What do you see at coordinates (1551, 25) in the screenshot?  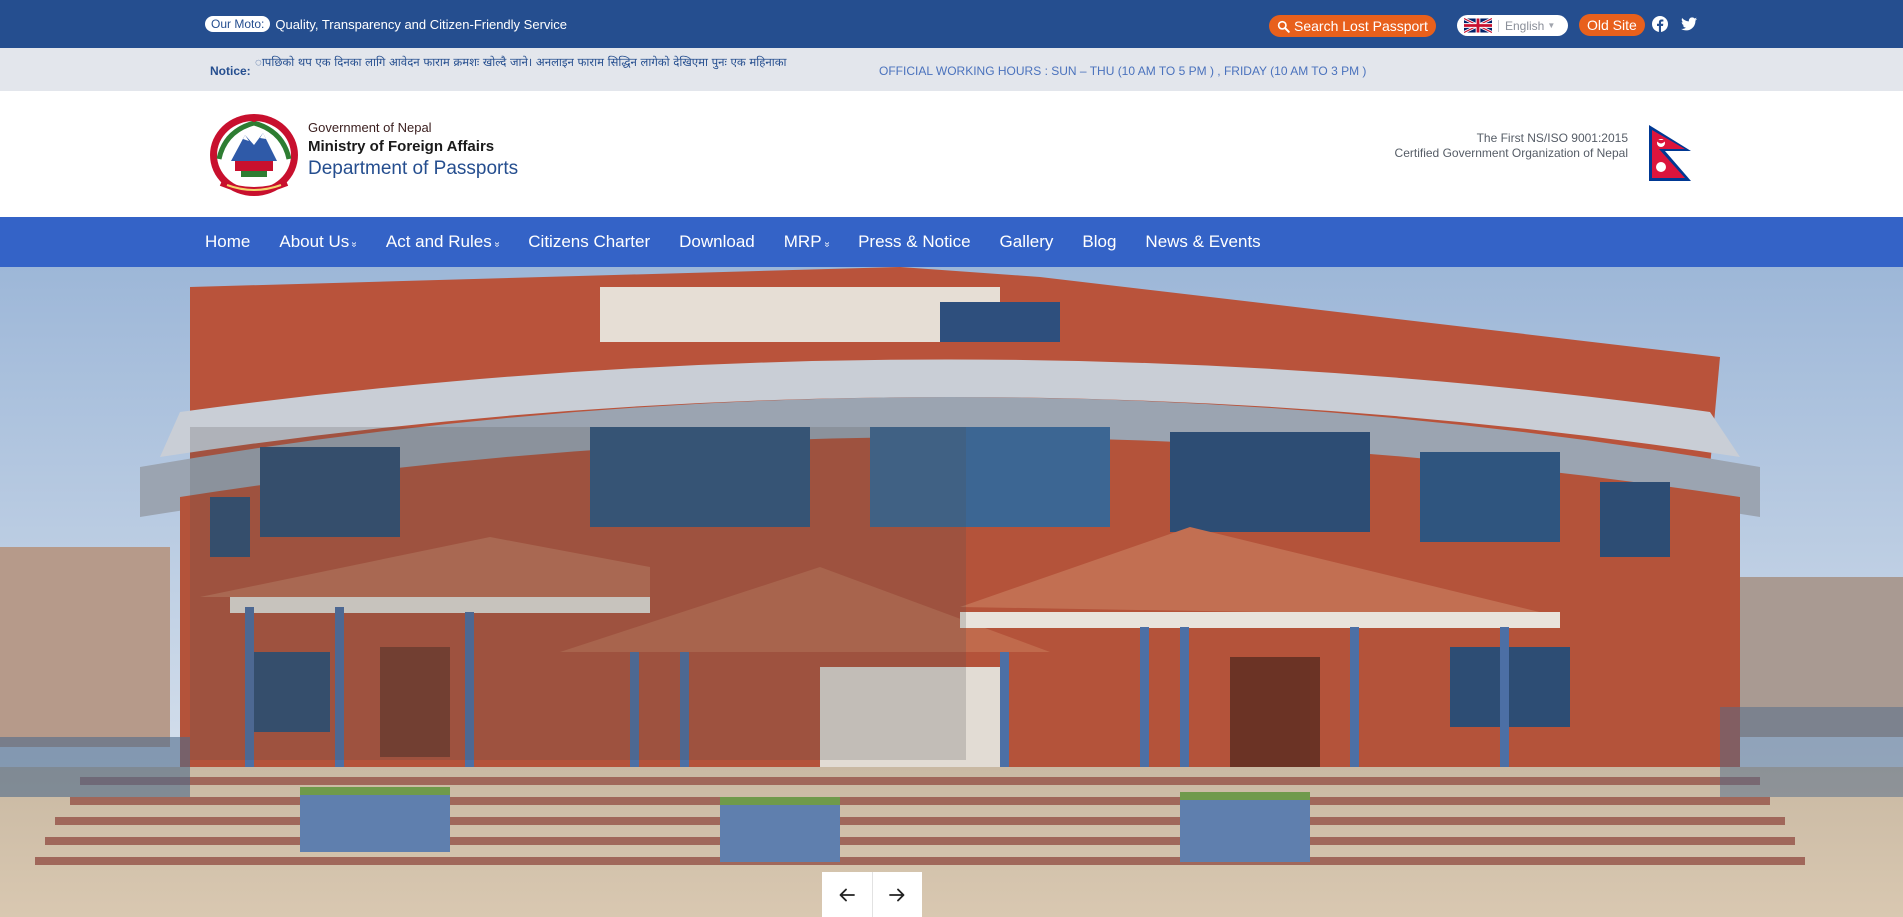 I see `chevron-down-icon: ▼` at bounding box center [1551, 25].